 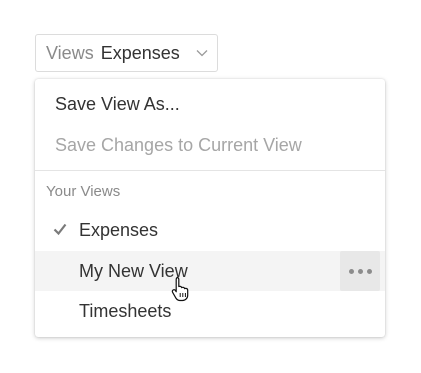 I want to click on view-item-timesheets: Timesheets, so click(x=210, y=311).